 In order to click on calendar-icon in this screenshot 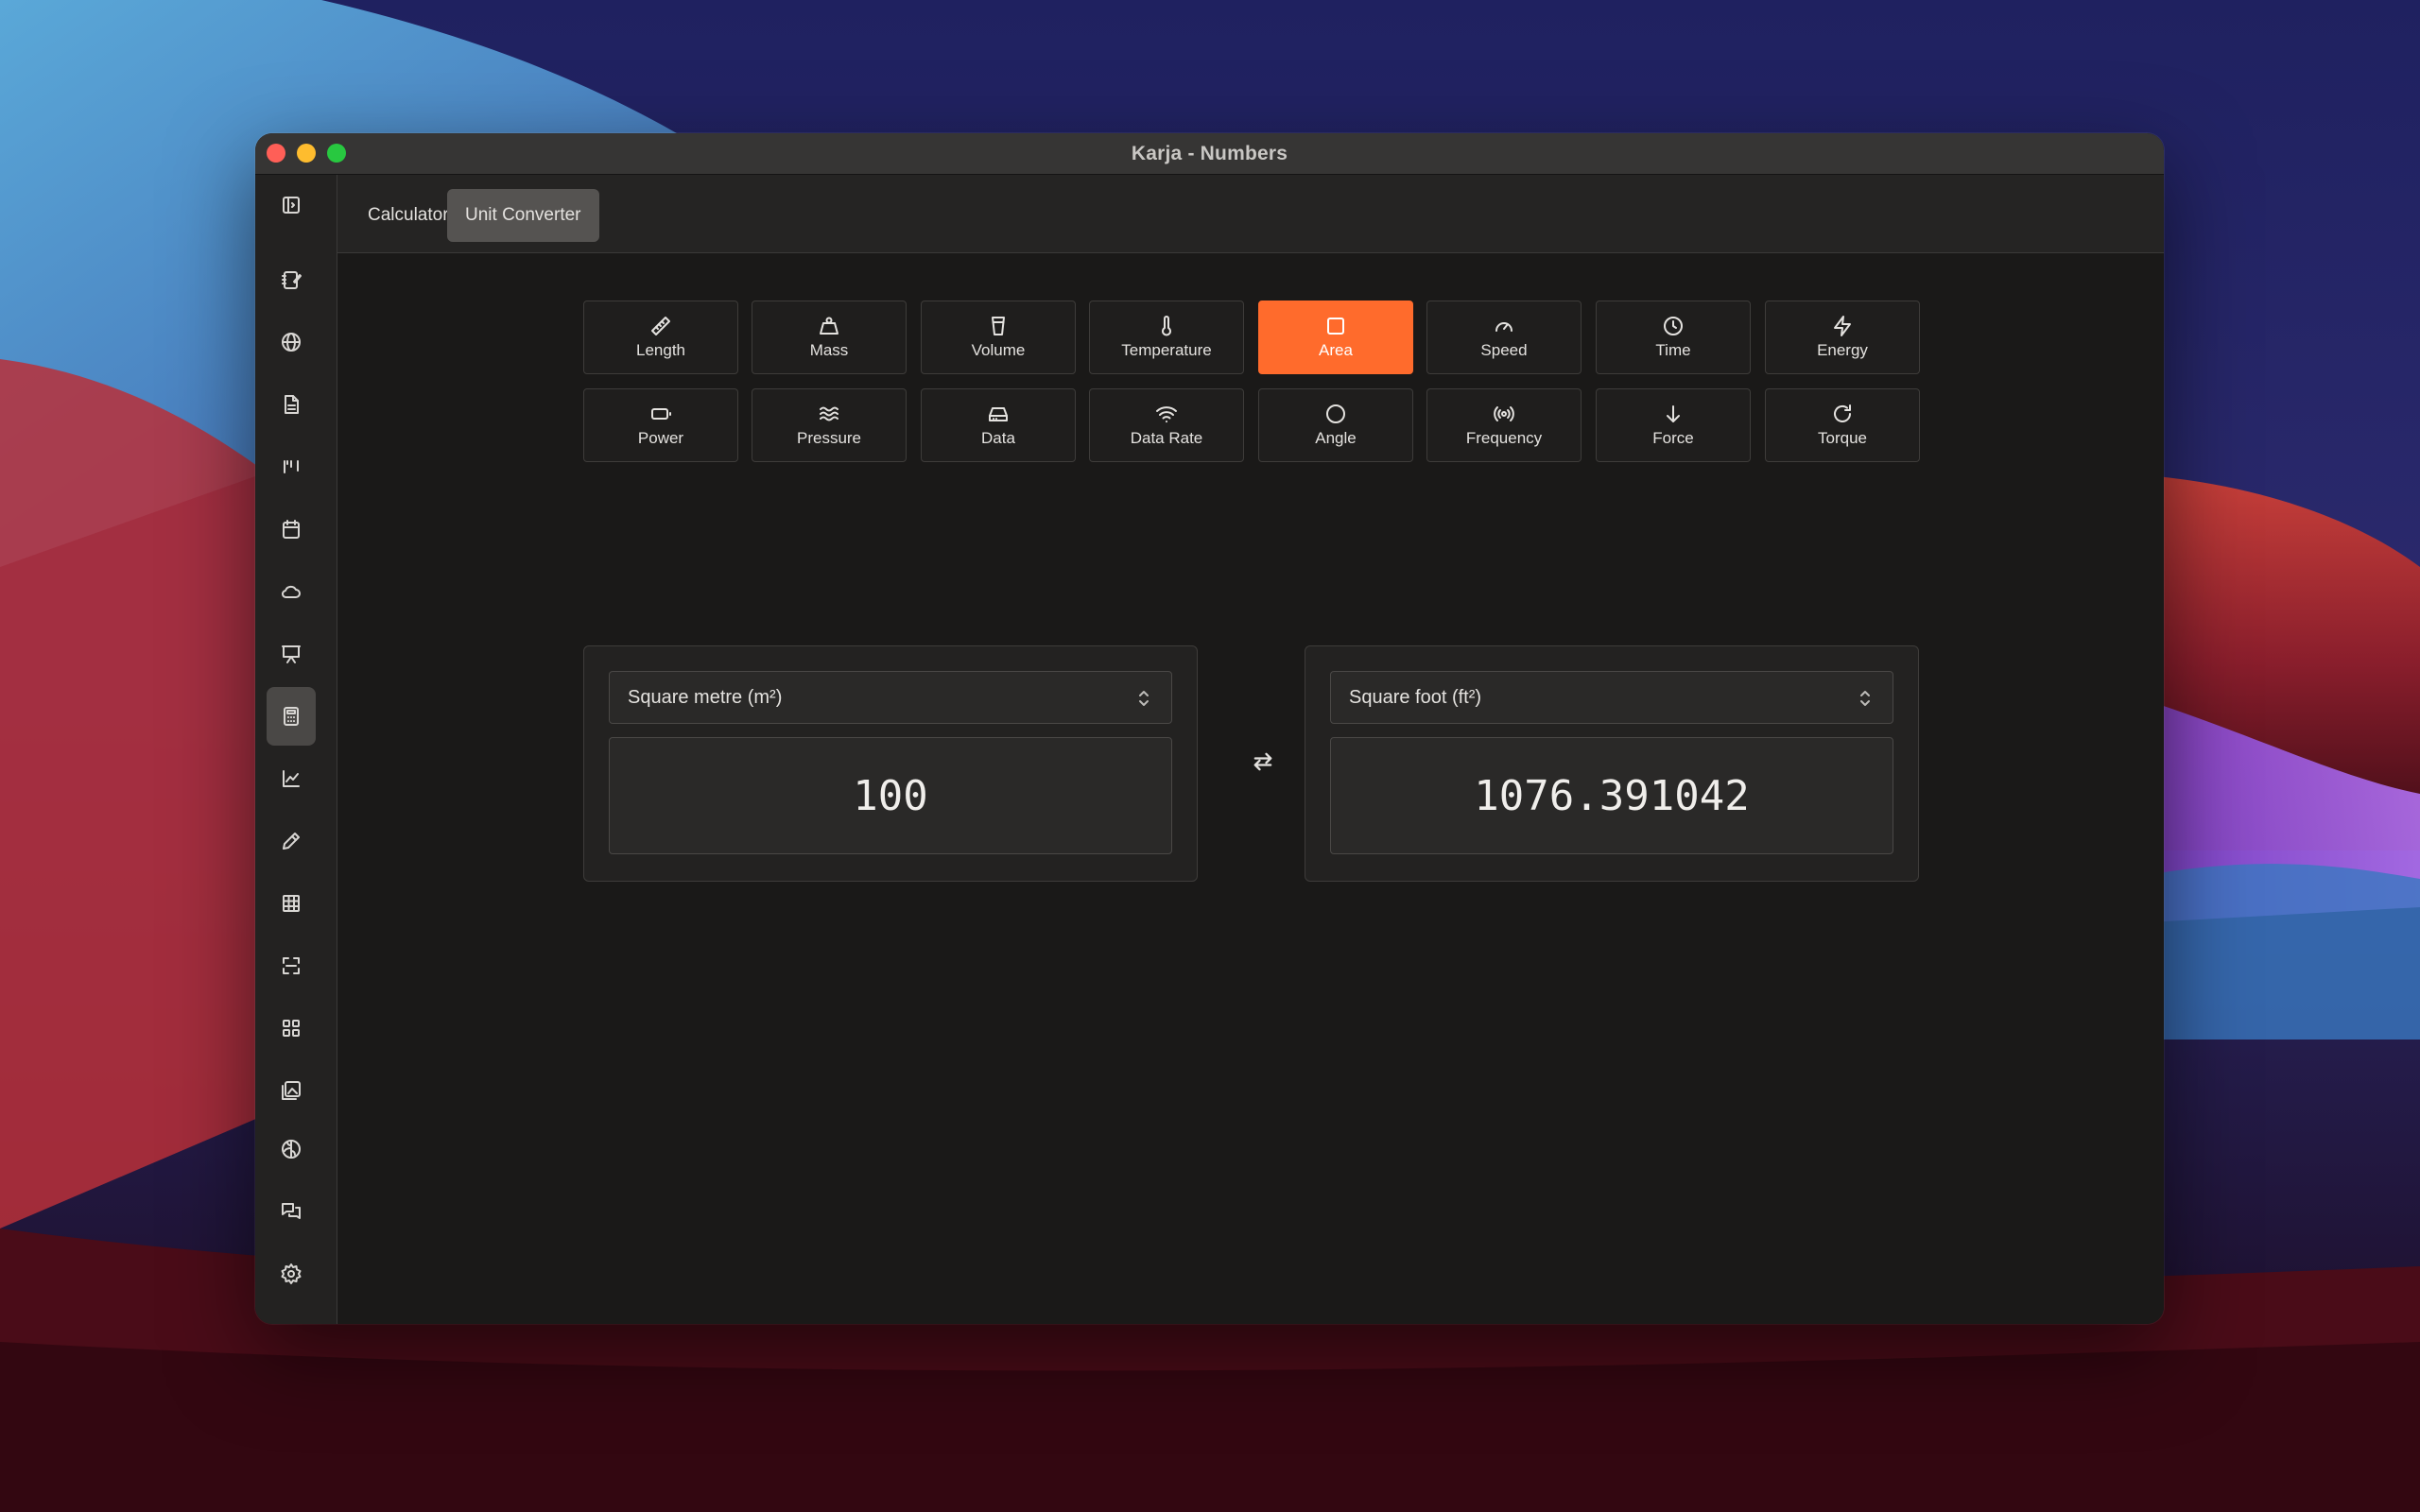, I will do `click(291, 529)`.